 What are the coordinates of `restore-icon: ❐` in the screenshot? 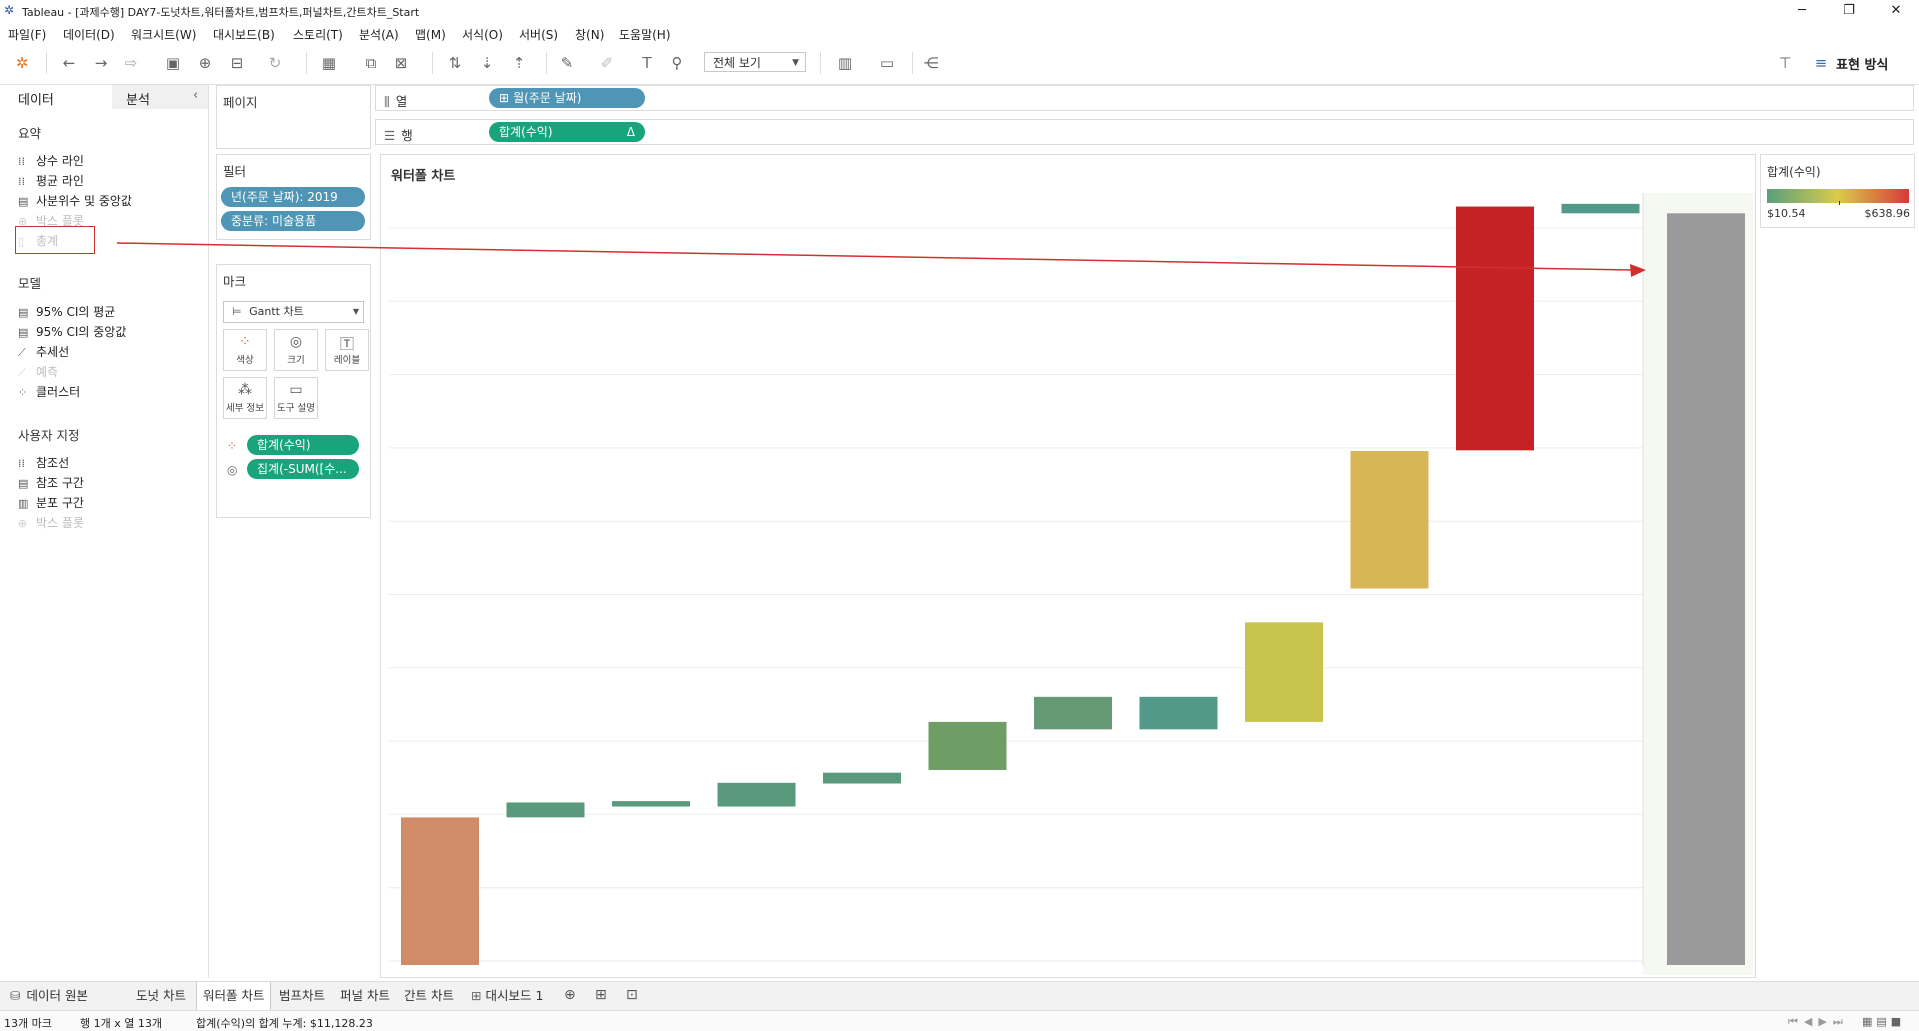 It's located at (1849, 11).